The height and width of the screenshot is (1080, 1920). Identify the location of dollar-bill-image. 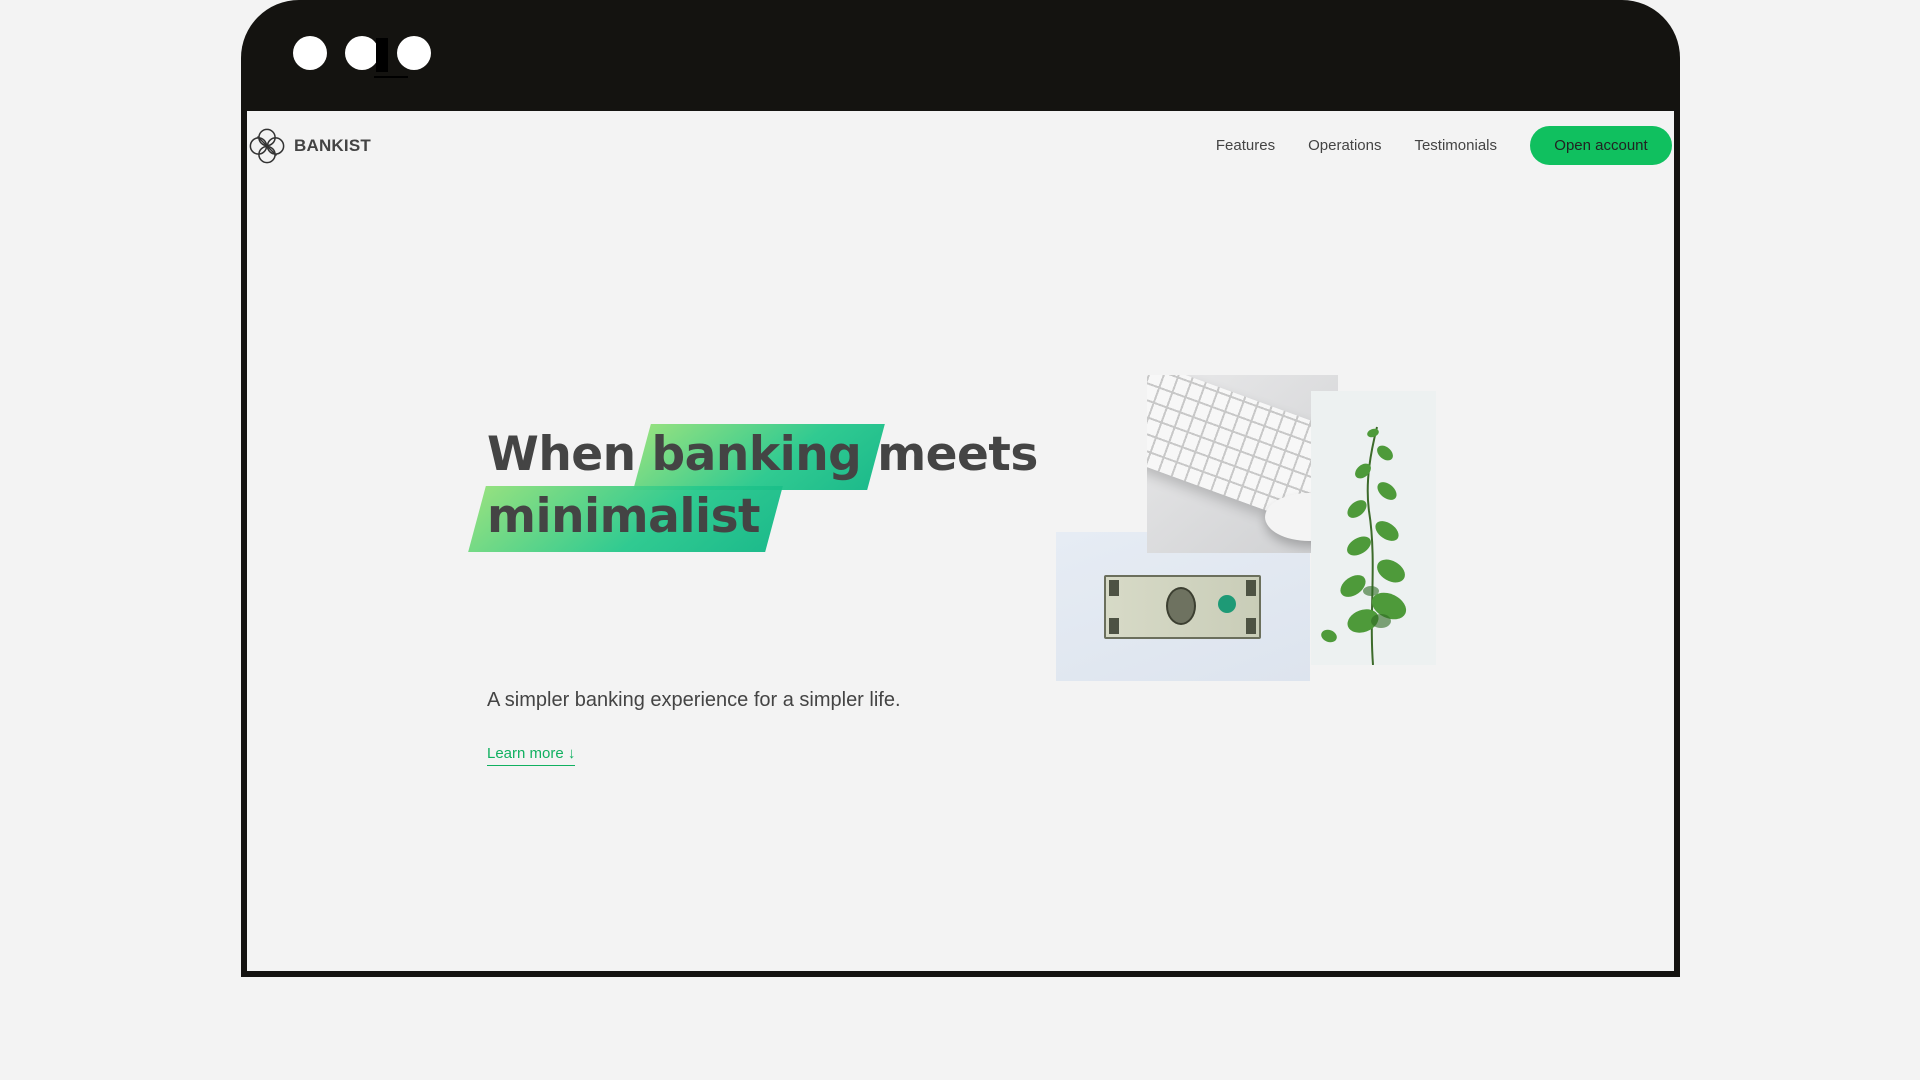
(1183, 606).